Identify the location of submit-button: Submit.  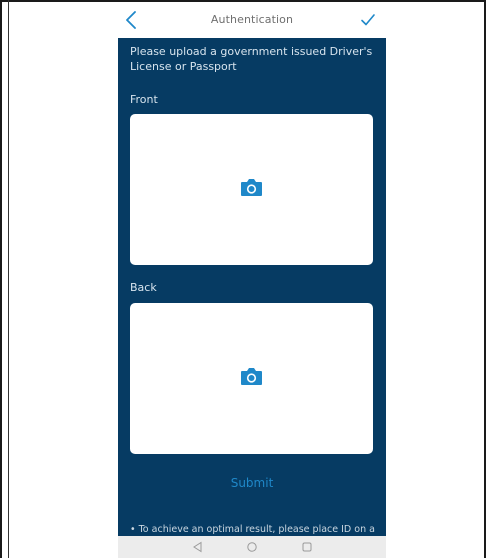
(252, 483).